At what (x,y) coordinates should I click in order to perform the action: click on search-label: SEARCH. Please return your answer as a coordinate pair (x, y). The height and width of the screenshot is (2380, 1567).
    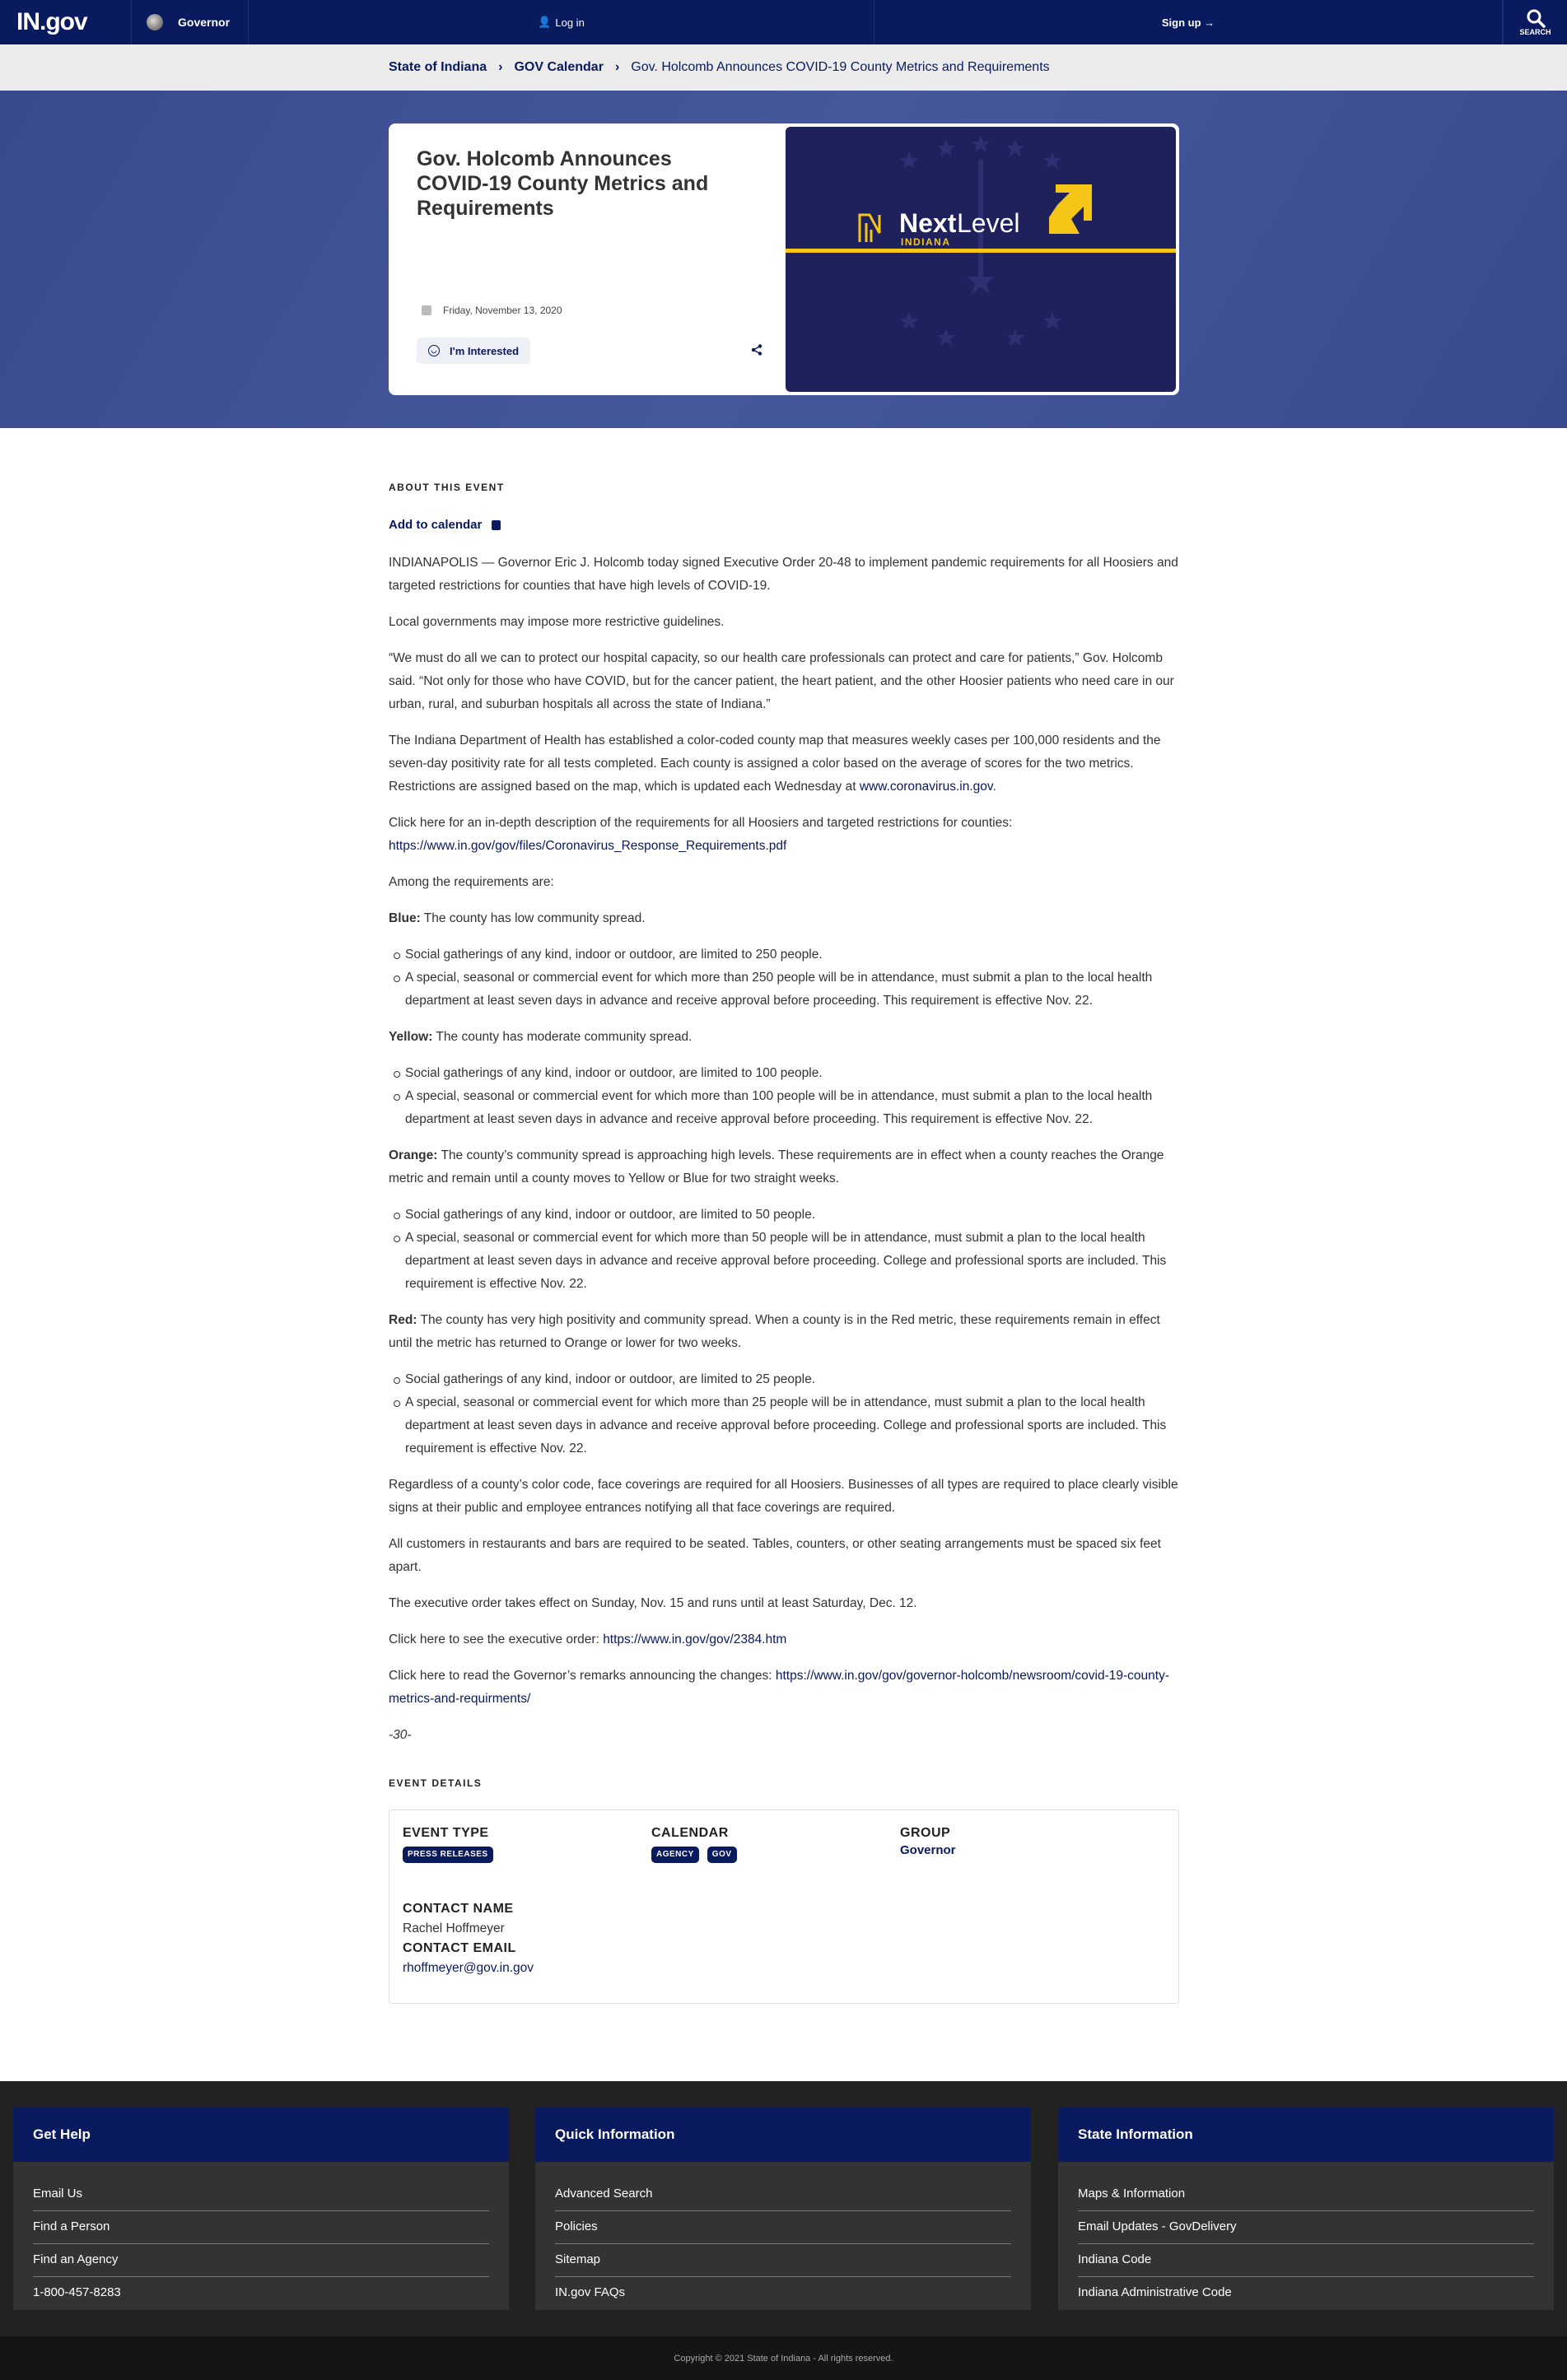
    Looking at the image, I should click on (1535, 32).